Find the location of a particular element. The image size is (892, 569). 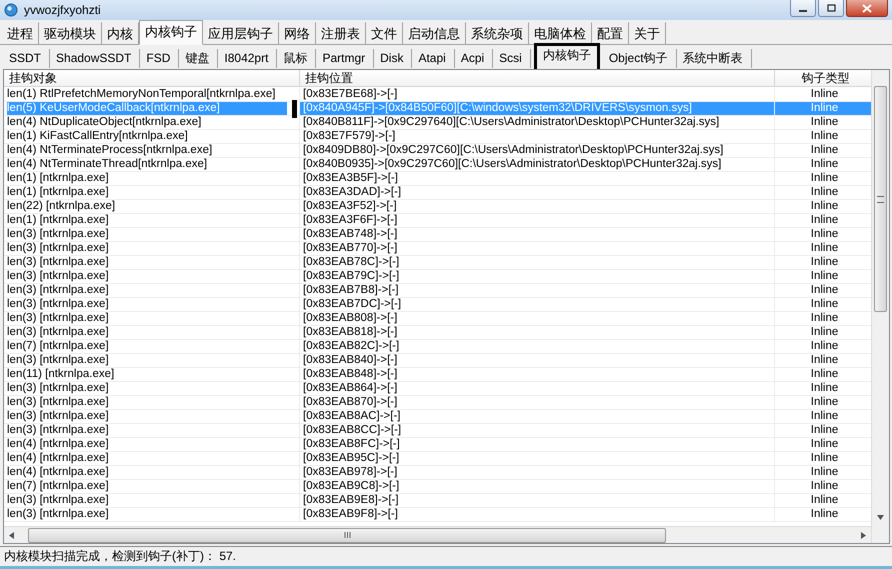

minimize-icon is located at coordinates (803, 11).